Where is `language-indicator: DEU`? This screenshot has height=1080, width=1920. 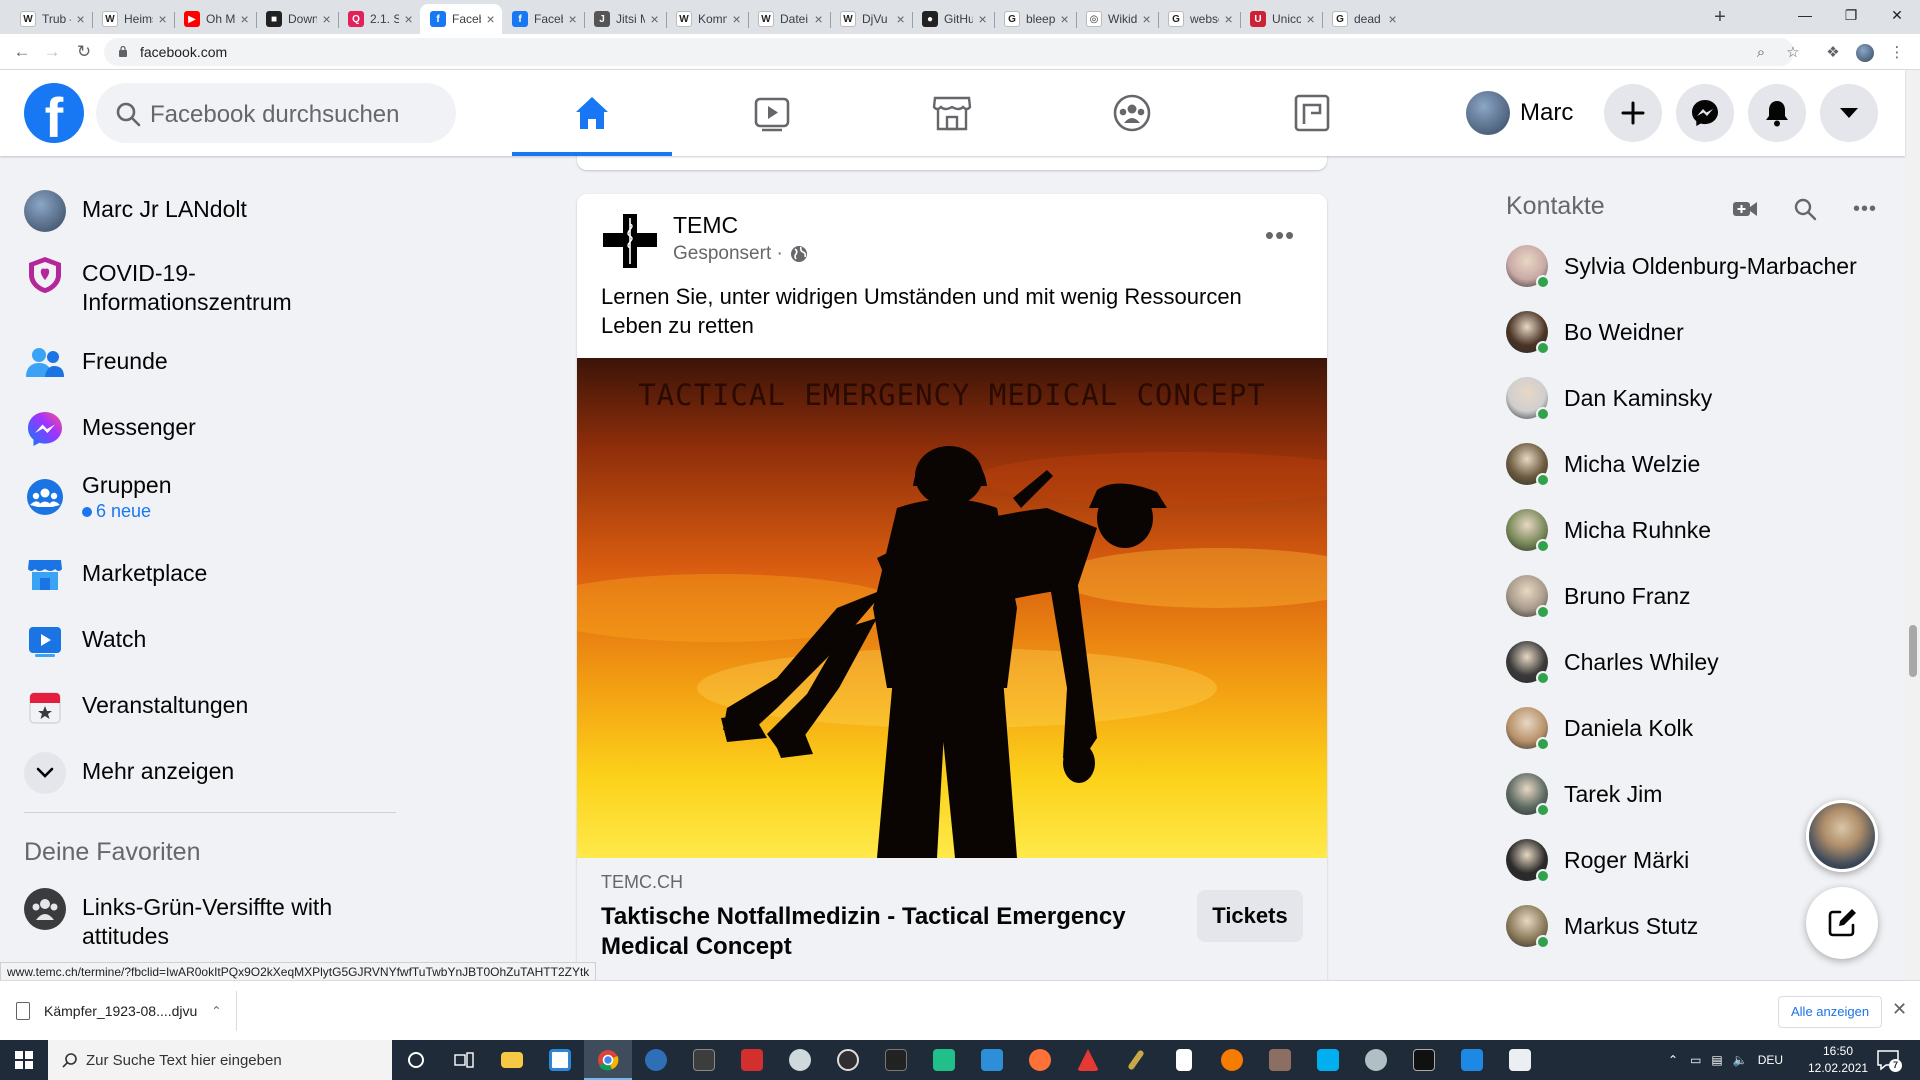
language-indicator: DEU is located at coordinates (1770, 1060).